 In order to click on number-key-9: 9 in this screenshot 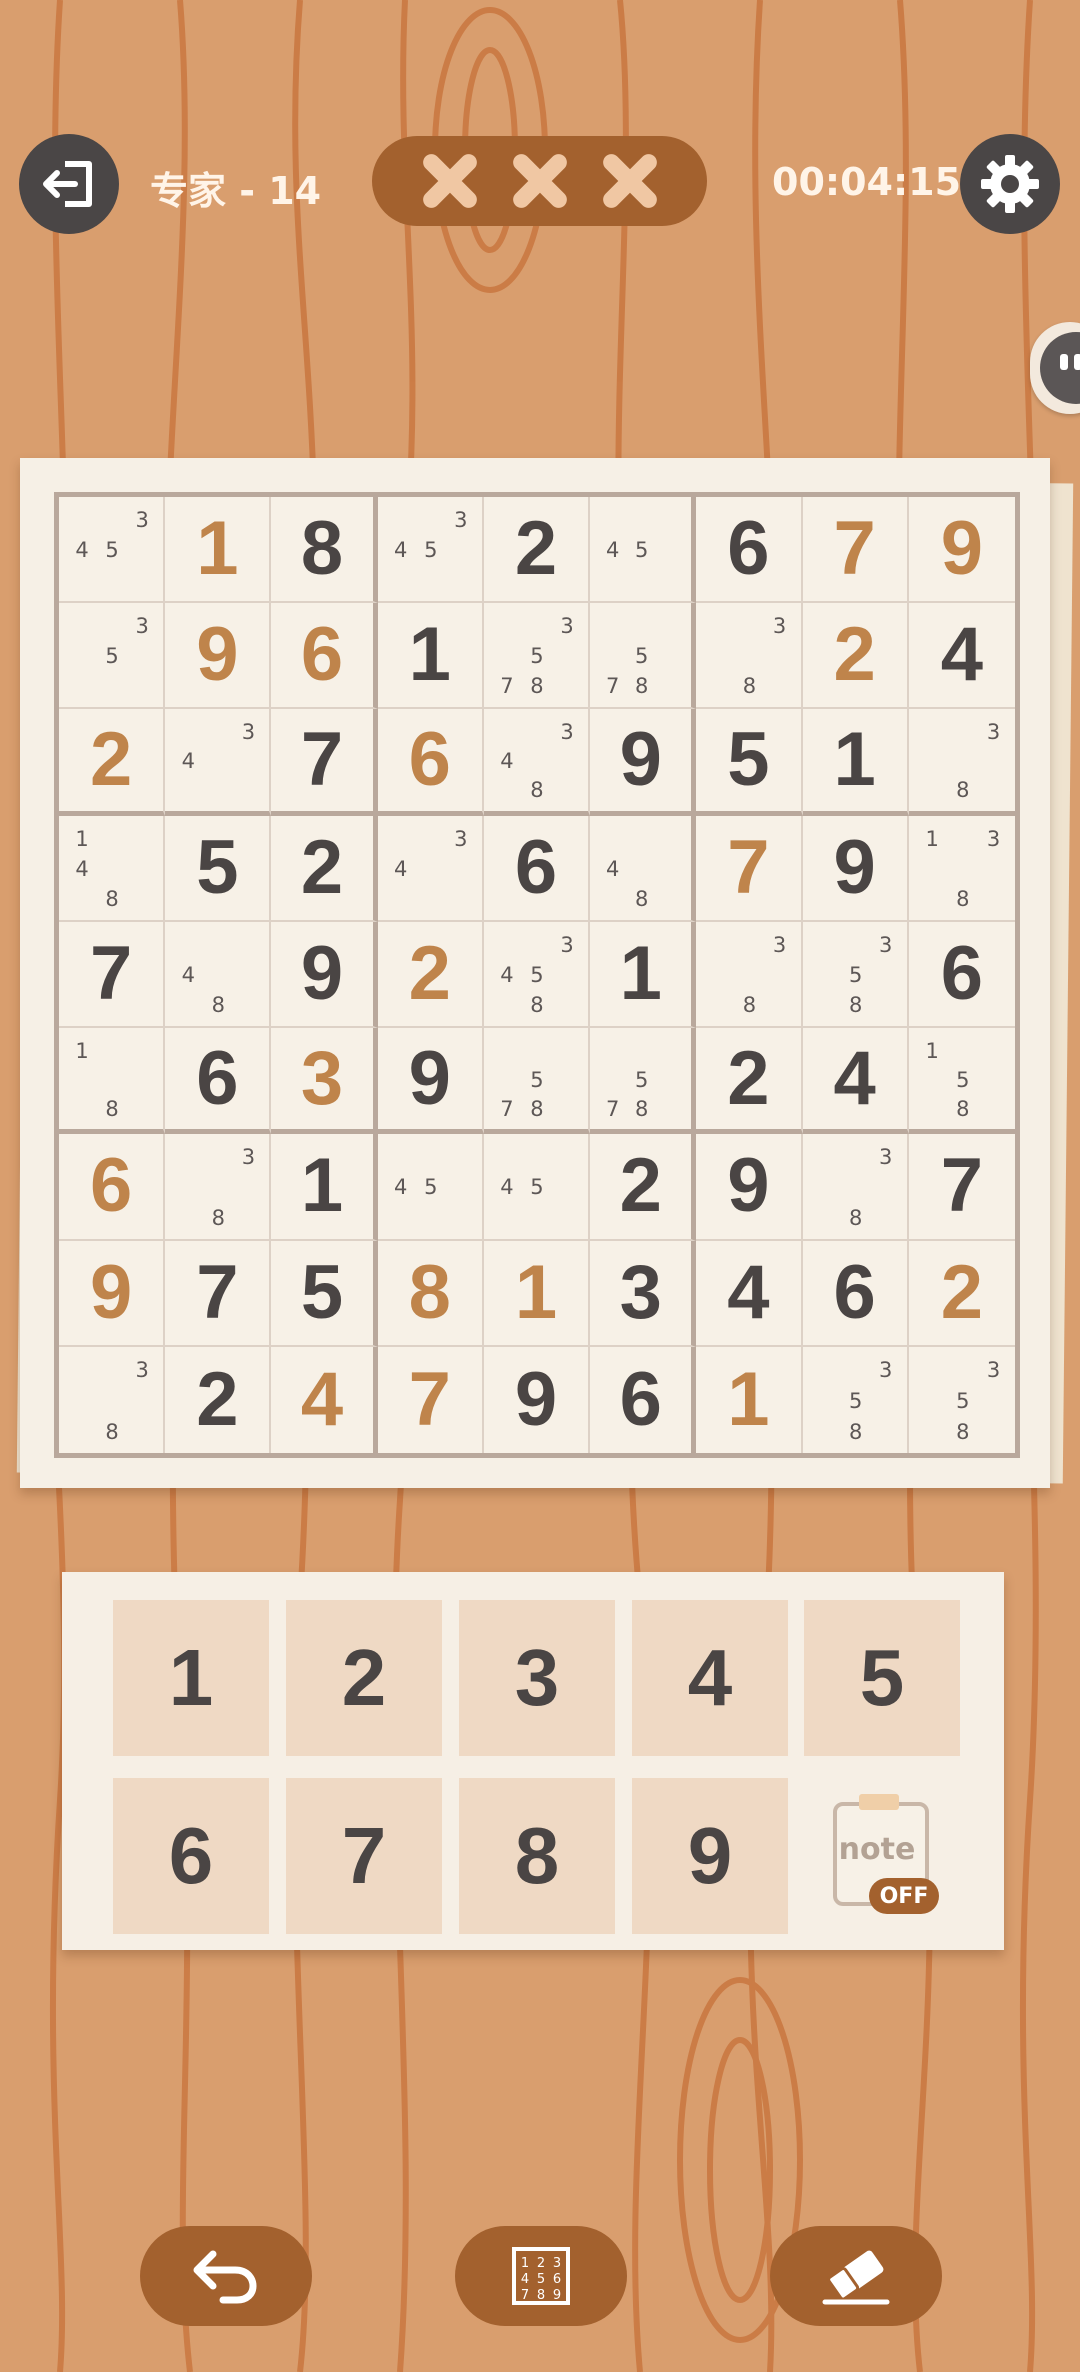, I will do `click(710, 1856)`.